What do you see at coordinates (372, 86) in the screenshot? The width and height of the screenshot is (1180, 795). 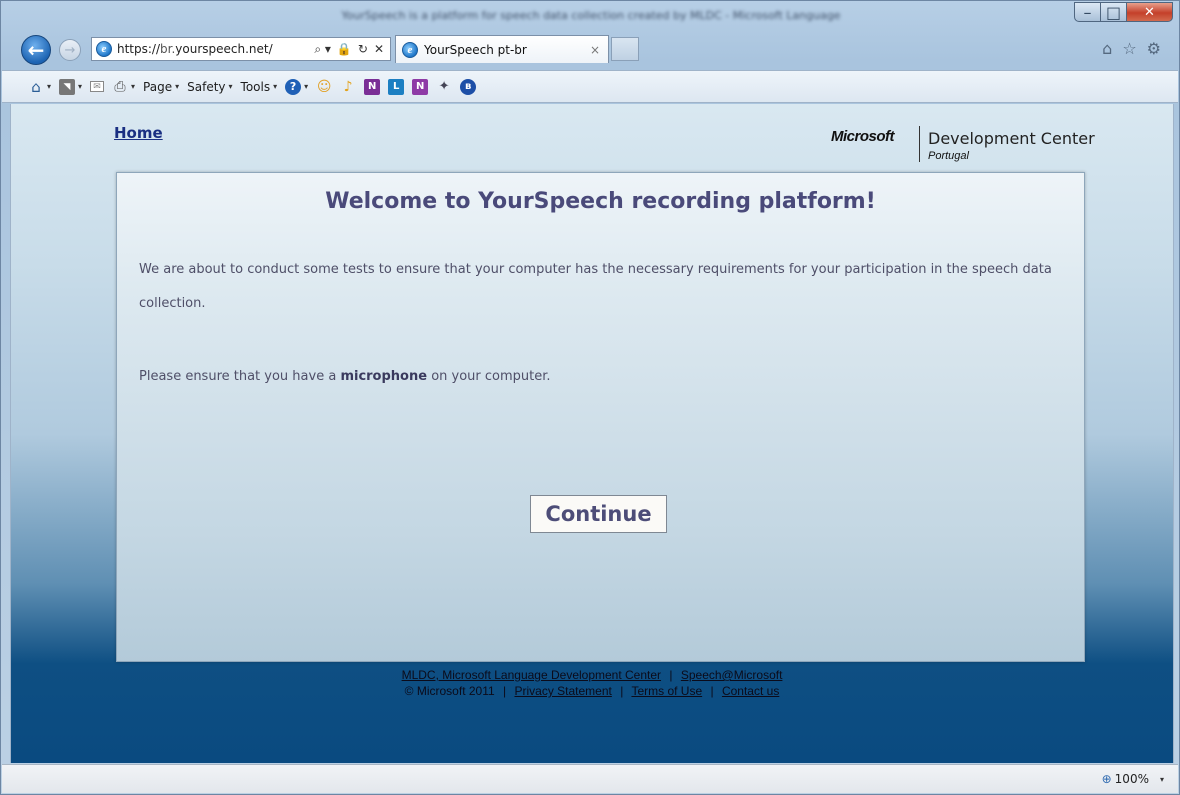 I see `onenote-addon-icon: N` at bounding box center [372, 86].